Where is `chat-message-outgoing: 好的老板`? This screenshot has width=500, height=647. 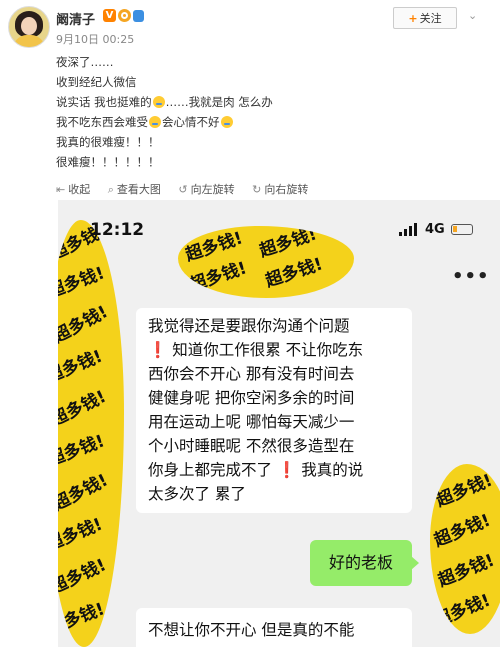 chat-message-outgoing: 好的老板 is located at coordinates (364, 563).